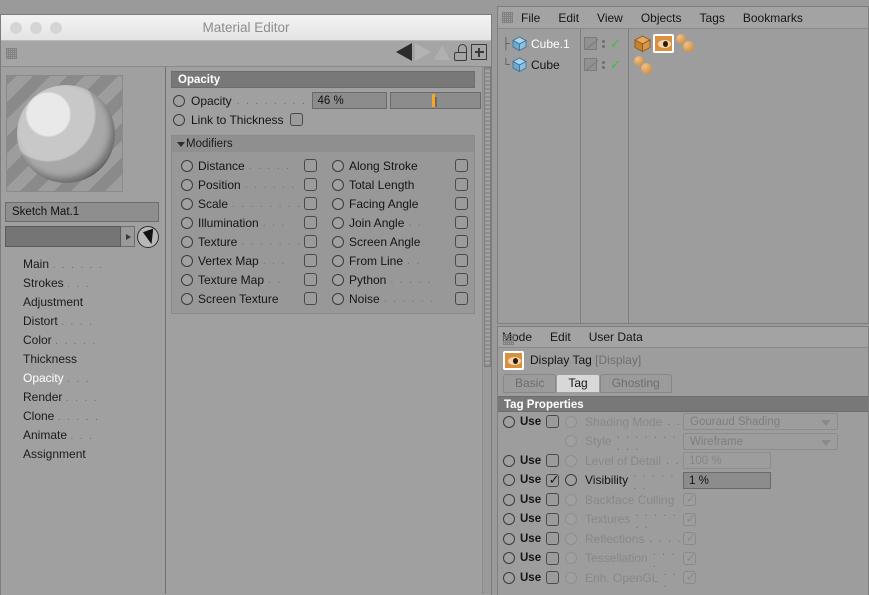  Describe the element at coordinates (553, 578) in the screenshot. I see `opengl-use-checkbox` at that location.